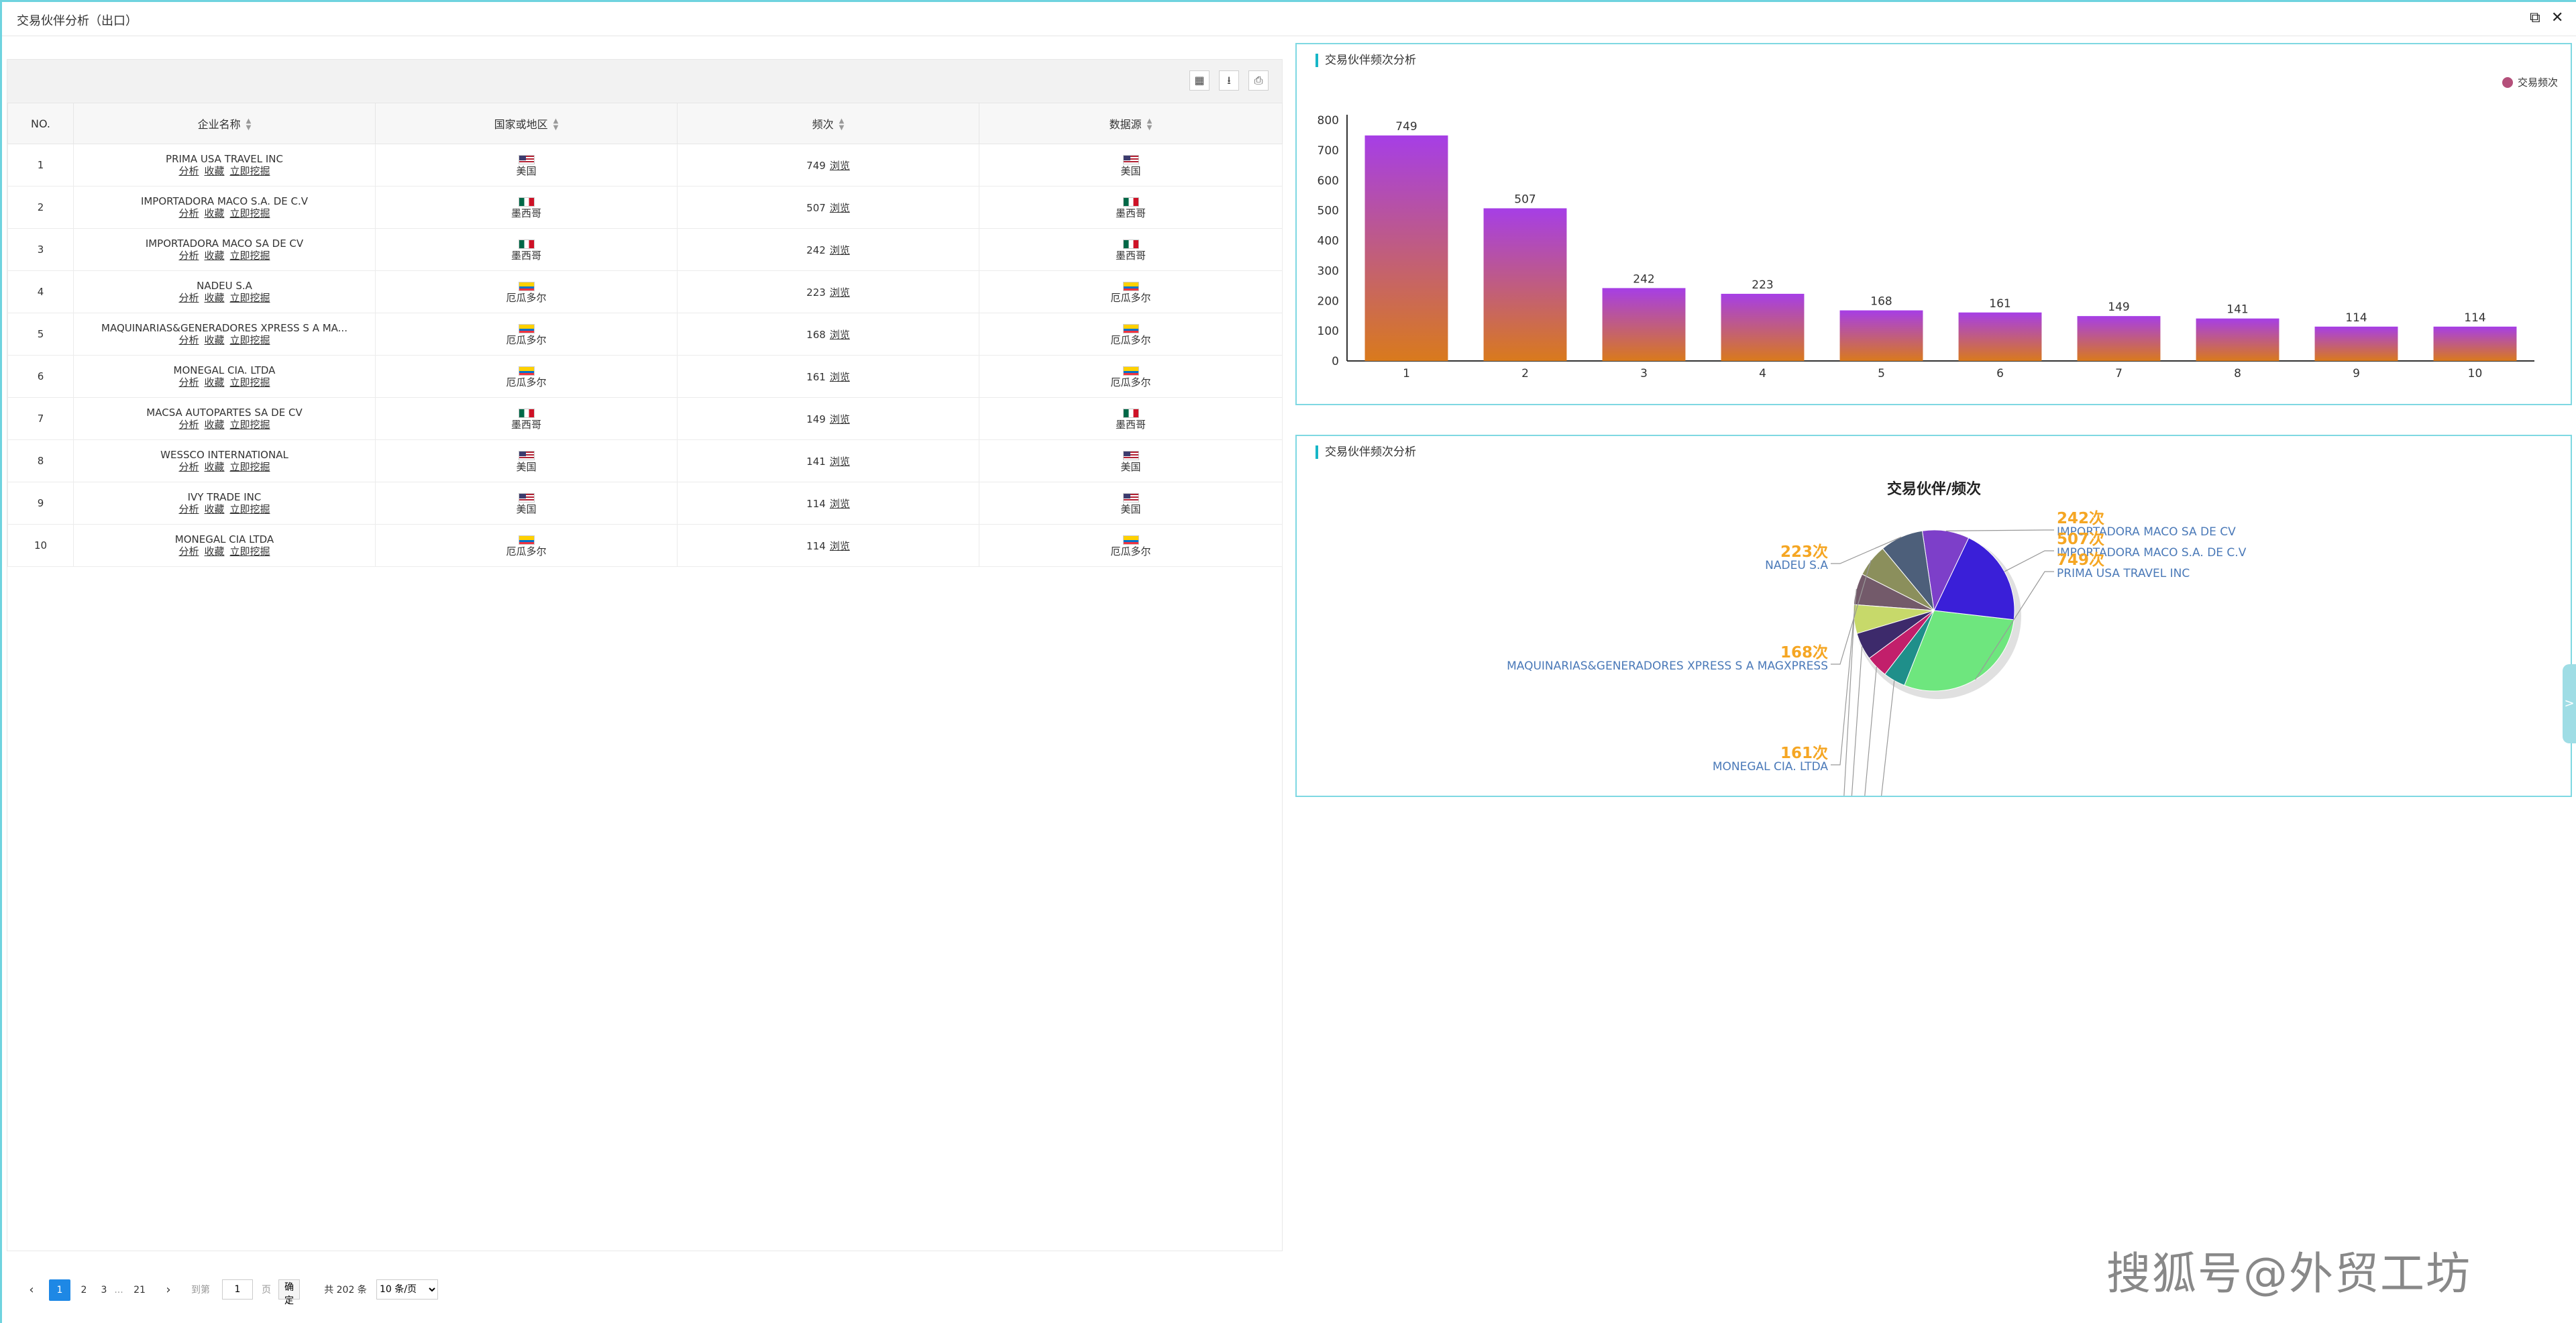 This screenshot has width=2576, height=1323. What do you see at coordinates (59, 1290) in the screenshot?
I see `page-button-1: 1` at bounding box center [59, 1290].